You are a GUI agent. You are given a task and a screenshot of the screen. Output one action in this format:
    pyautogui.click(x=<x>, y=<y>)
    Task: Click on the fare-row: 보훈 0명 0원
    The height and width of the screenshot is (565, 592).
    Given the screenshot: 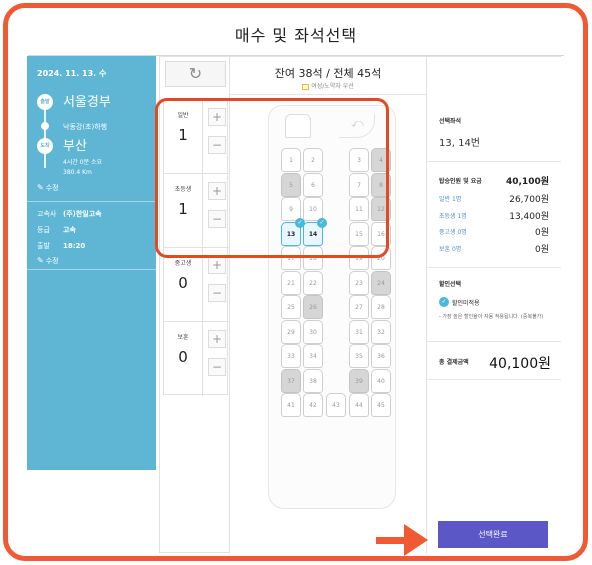 What is the action you would take?
    pyautogui.click(x=494, y=248)
    